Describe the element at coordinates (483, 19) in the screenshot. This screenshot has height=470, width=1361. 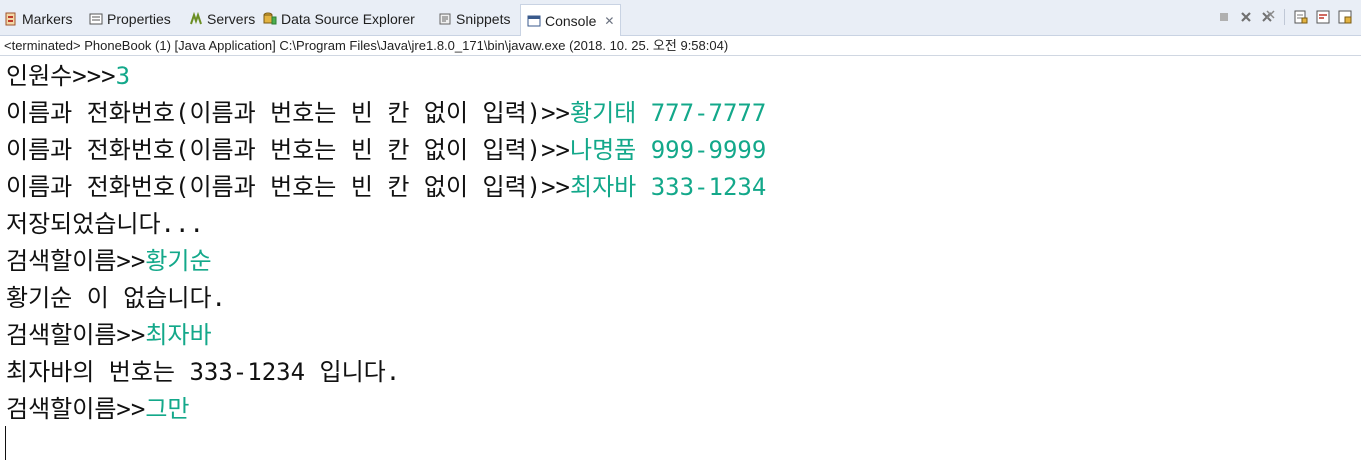
I see `tab-label: Snippets` at that location.